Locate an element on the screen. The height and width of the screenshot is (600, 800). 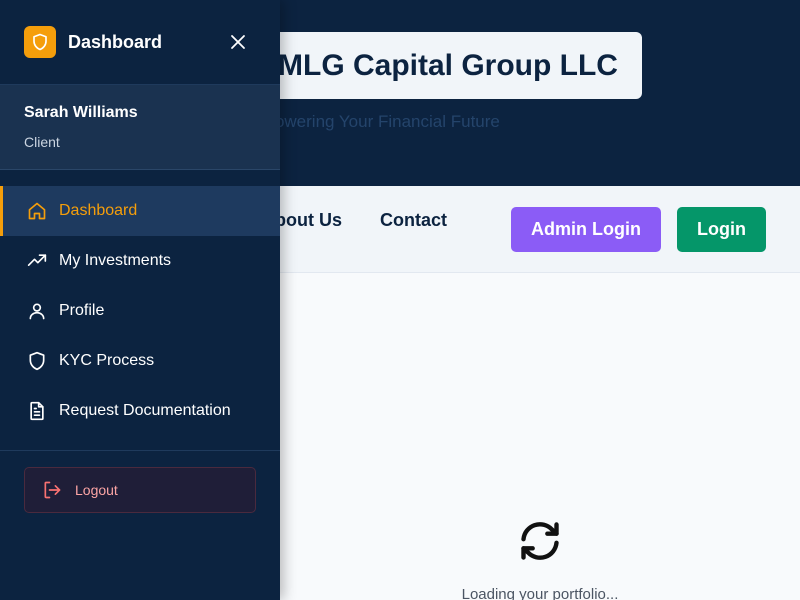
refresh-icon is located at coordinates (540, 541).